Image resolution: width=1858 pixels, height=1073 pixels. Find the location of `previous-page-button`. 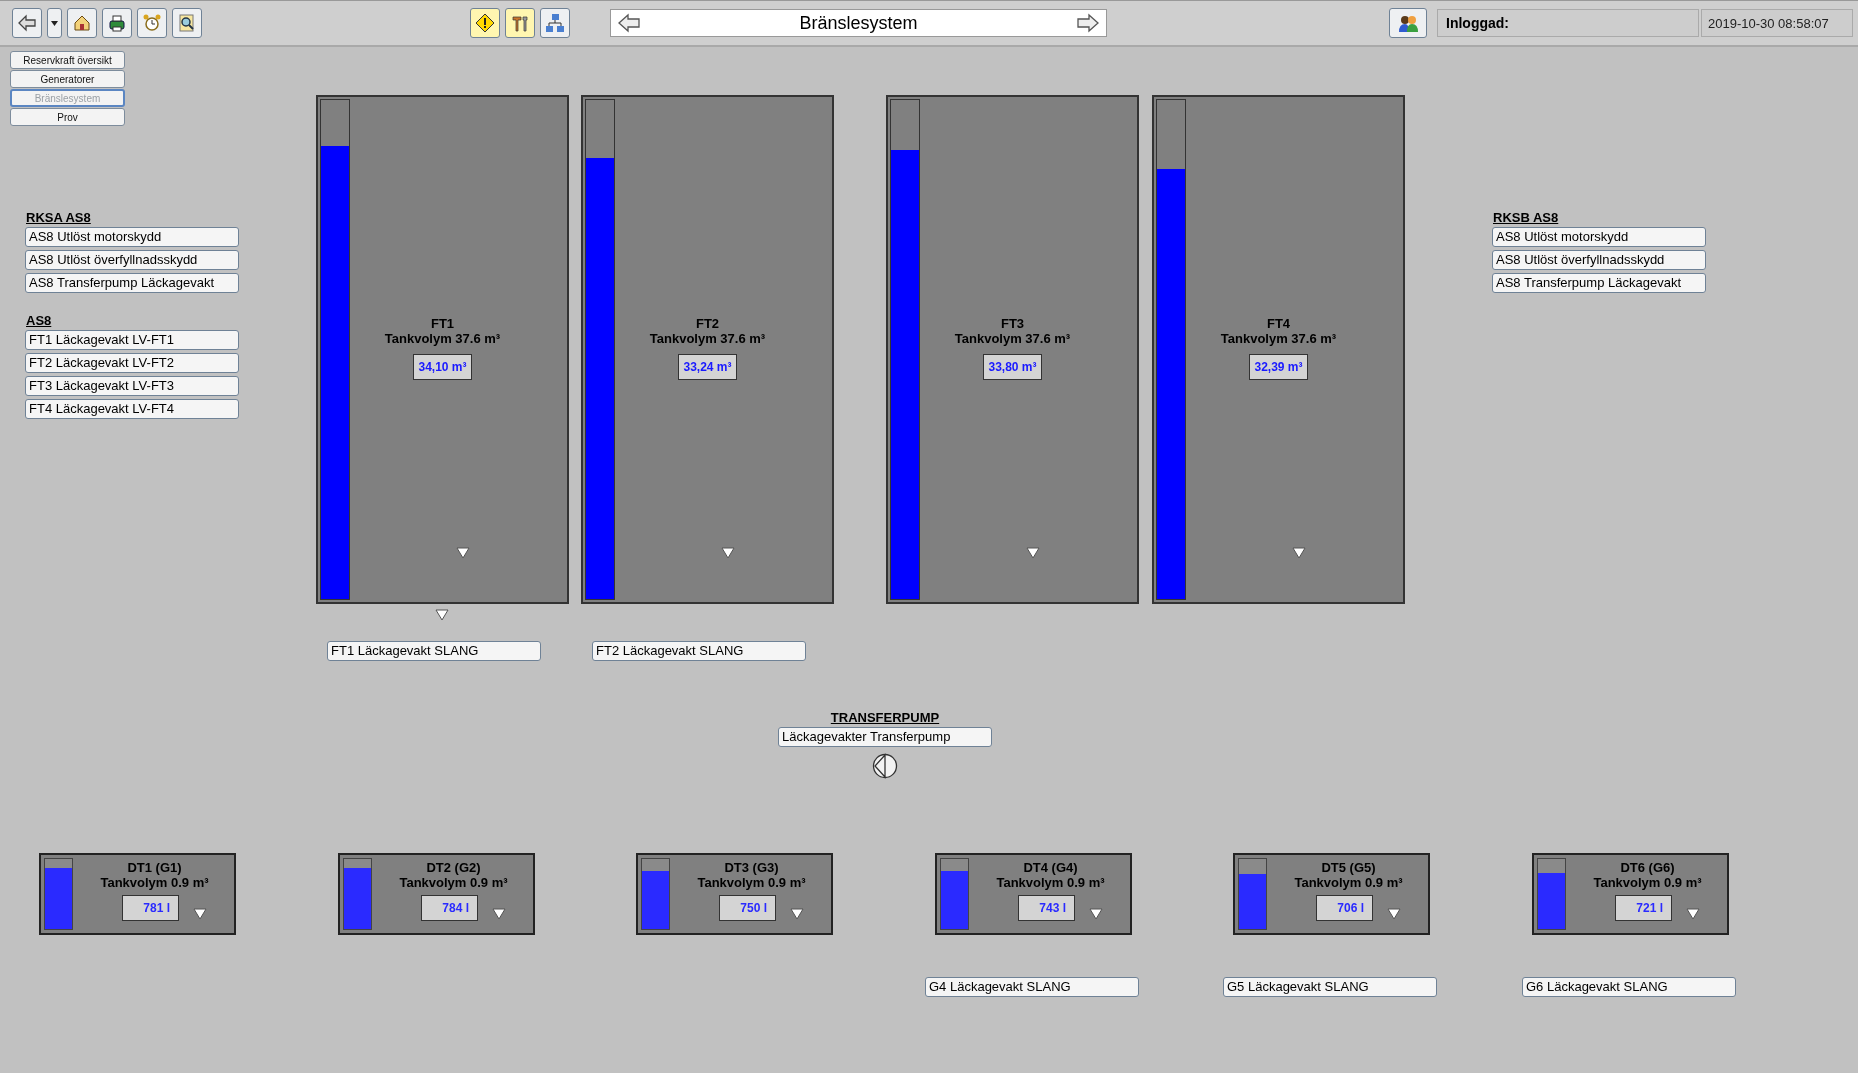

previous-page-button is located at coordinates (629, 23).